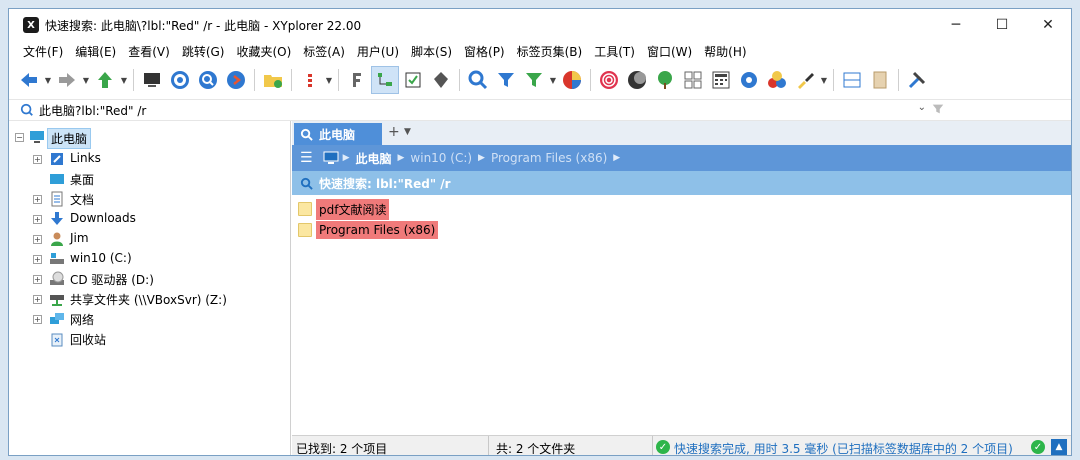 The width and height of the screenshot is (1080, 460). I want to click on scroll-up-icon: ▲, so click(1059, 447).